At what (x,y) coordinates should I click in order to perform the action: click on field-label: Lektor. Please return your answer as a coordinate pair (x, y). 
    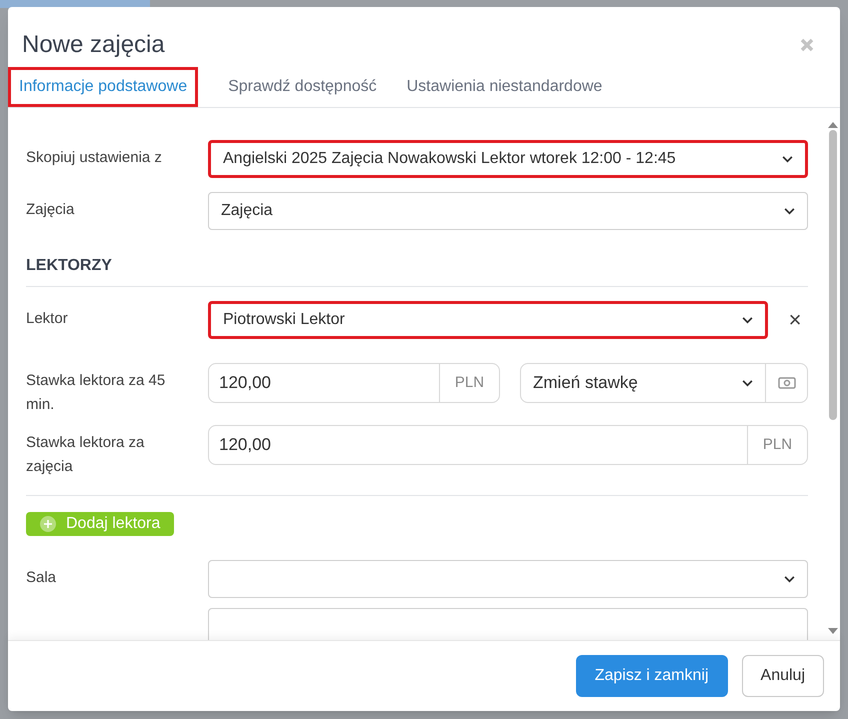
    Looking at the image, I should click on (47, 319).